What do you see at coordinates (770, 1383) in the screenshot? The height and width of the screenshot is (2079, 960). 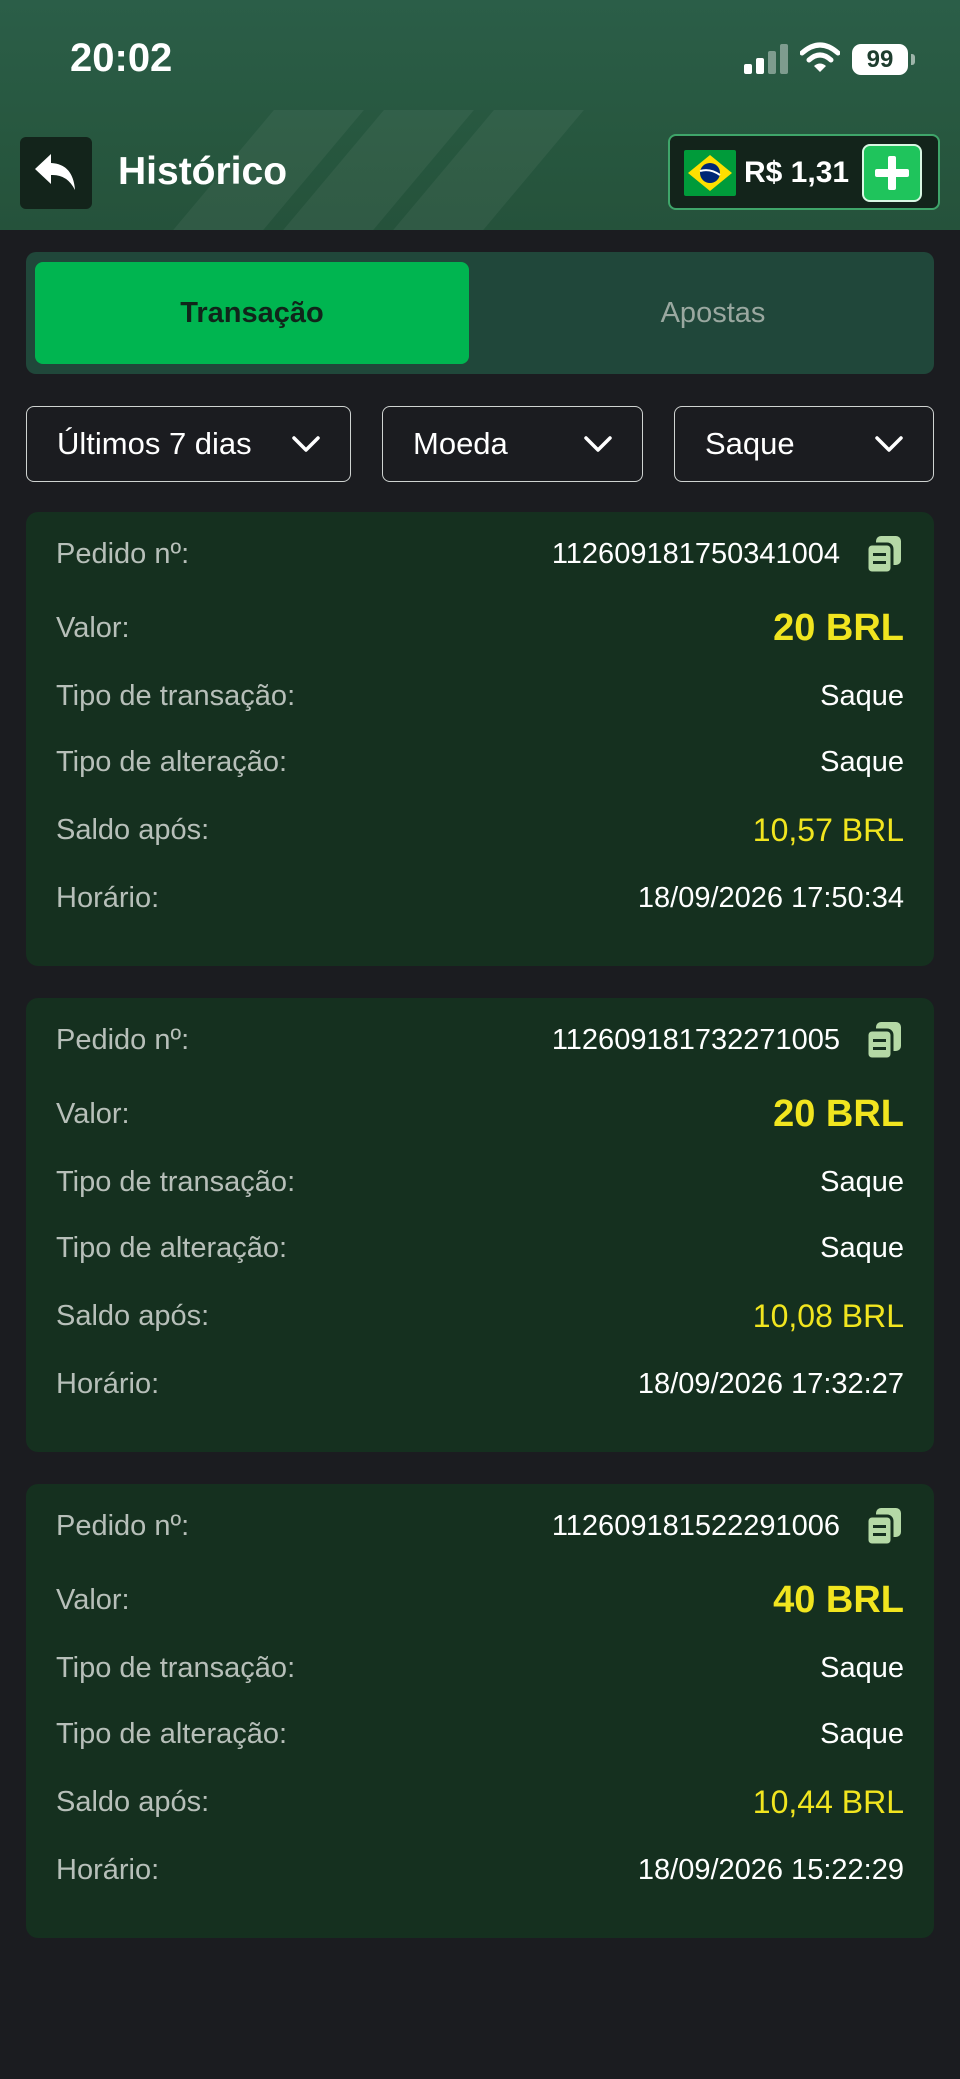 I see `transaction-time: 18/09/2026 17:32:27` at bounding box center [770, 1383].